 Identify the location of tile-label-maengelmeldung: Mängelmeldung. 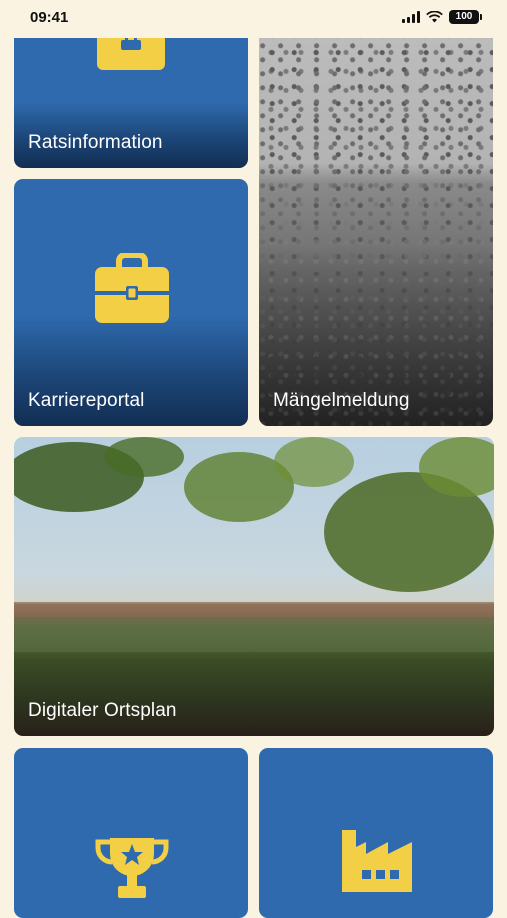
(341, 400).